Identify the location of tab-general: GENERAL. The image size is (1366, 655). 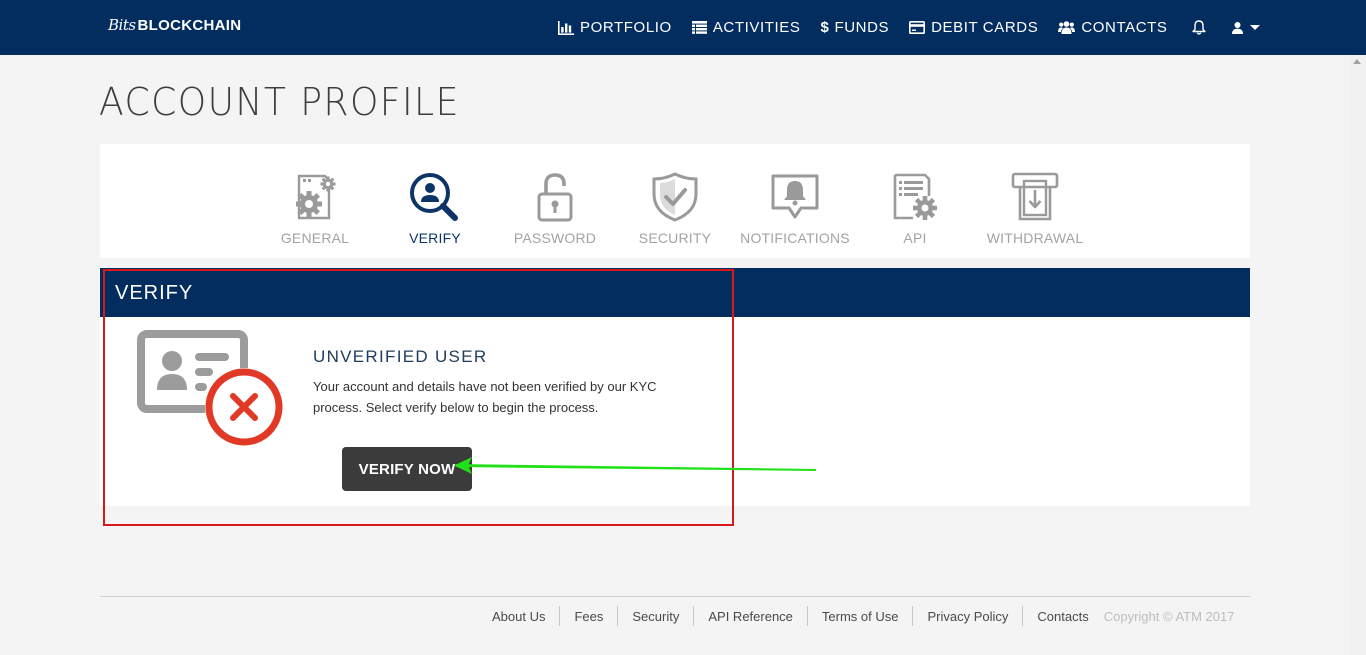
(315, 209).